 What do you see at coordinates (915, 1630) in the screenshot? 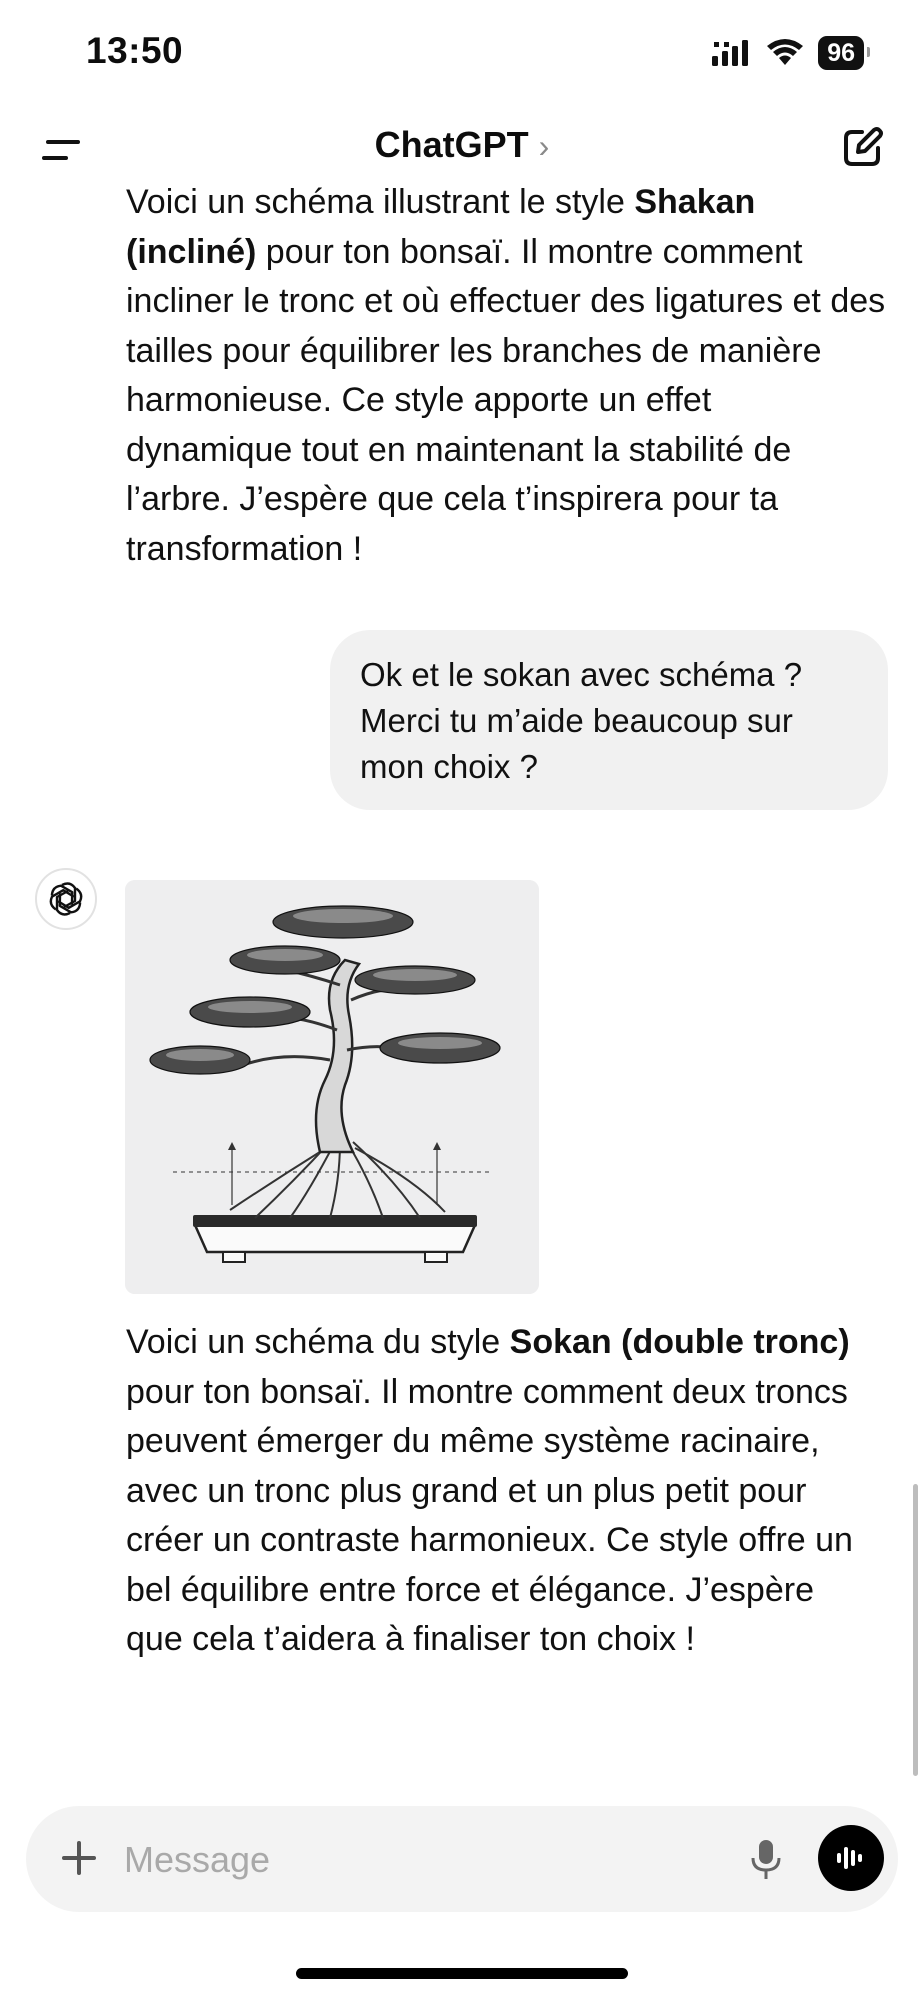
I see `scrollbar` at bounding box center [915, 1630].